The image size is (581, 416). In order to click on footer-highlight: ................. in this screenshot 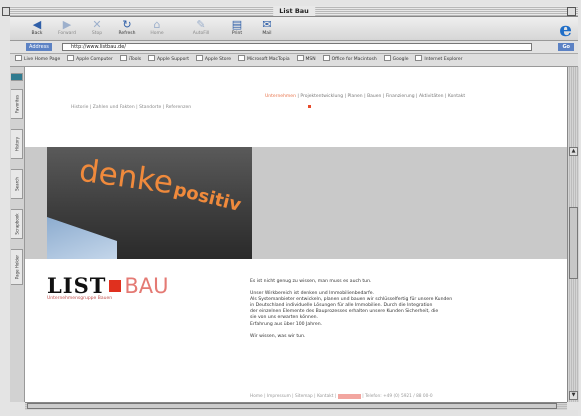, I will do `click(349, 396)`.